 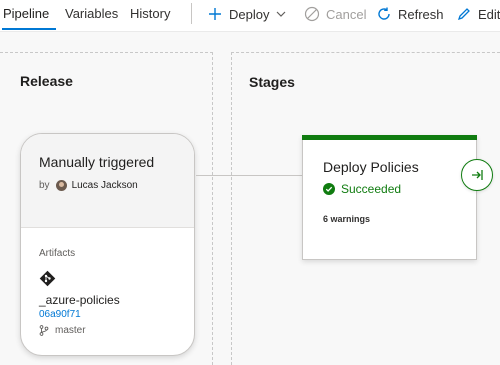 I want to click on chevron-down-icon, so click(x=281, y=14).